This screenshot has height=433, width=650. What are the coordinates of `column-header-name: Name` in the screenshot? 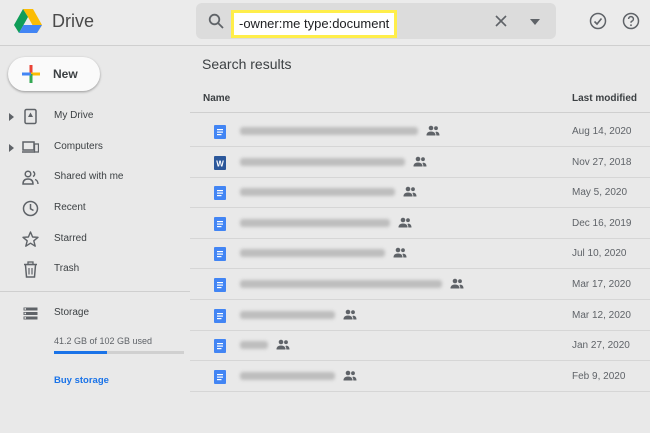 It's located at (216, 98).